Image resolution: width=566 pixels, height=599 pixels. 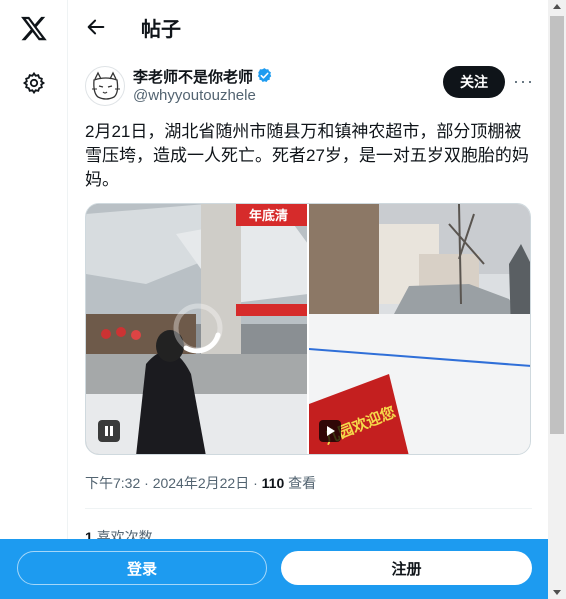 What do you see at coordinates (173, 483) in the screenshot?
I see `post-timestamp: 下午7:32 · 2024年2月22日 ·` at bounding box center [173, 483].